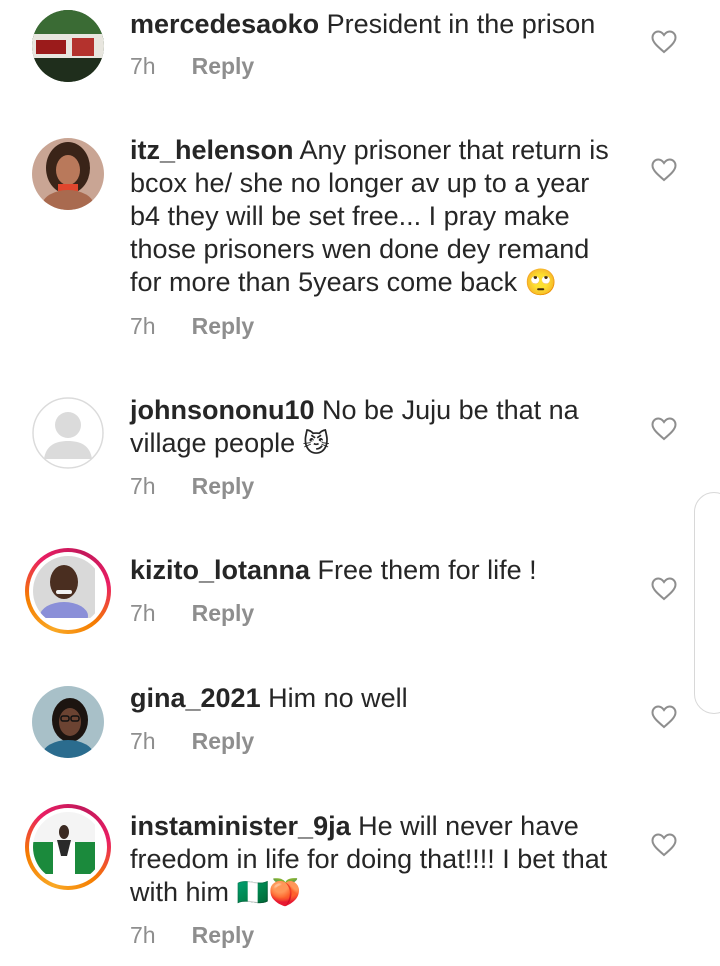 The width and height of the screenshot is (720, 966). I want to click on comment-body: President in the prison, so click(461, 24).